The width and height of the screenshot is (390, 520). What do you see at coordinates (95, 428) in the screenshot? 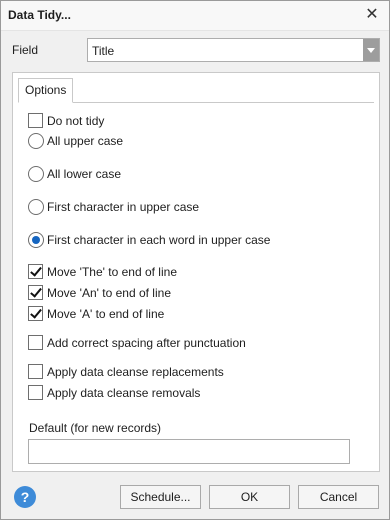
I see `default-value-label: Default (for new records)` at bounding box center [95, 428].